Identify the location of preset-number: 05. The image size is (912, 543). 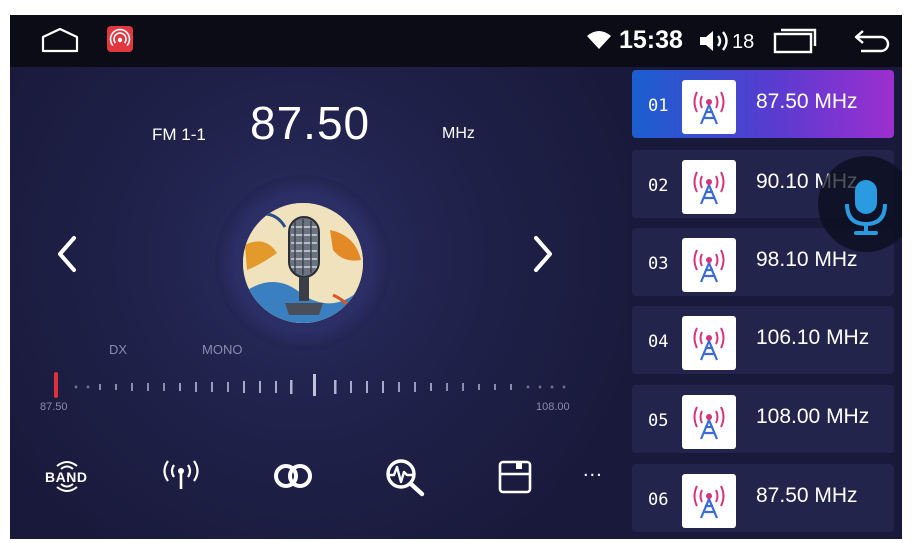
(658, 421).